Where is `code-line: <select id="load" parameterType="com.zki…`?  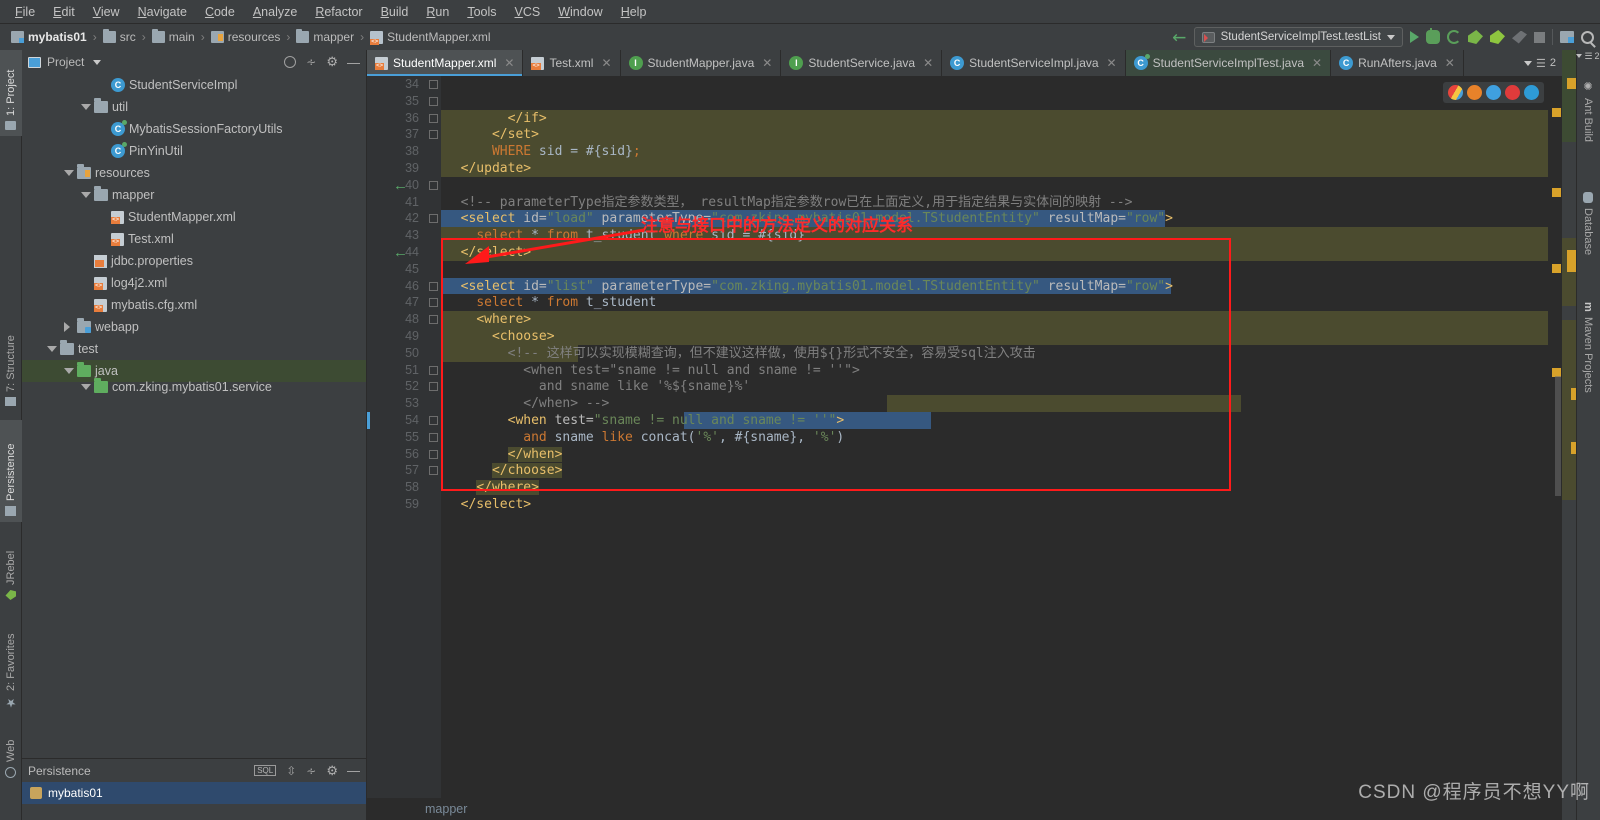
code-line: <select id="load" parameterType="com.zki… is located at coordinates (994, 219).